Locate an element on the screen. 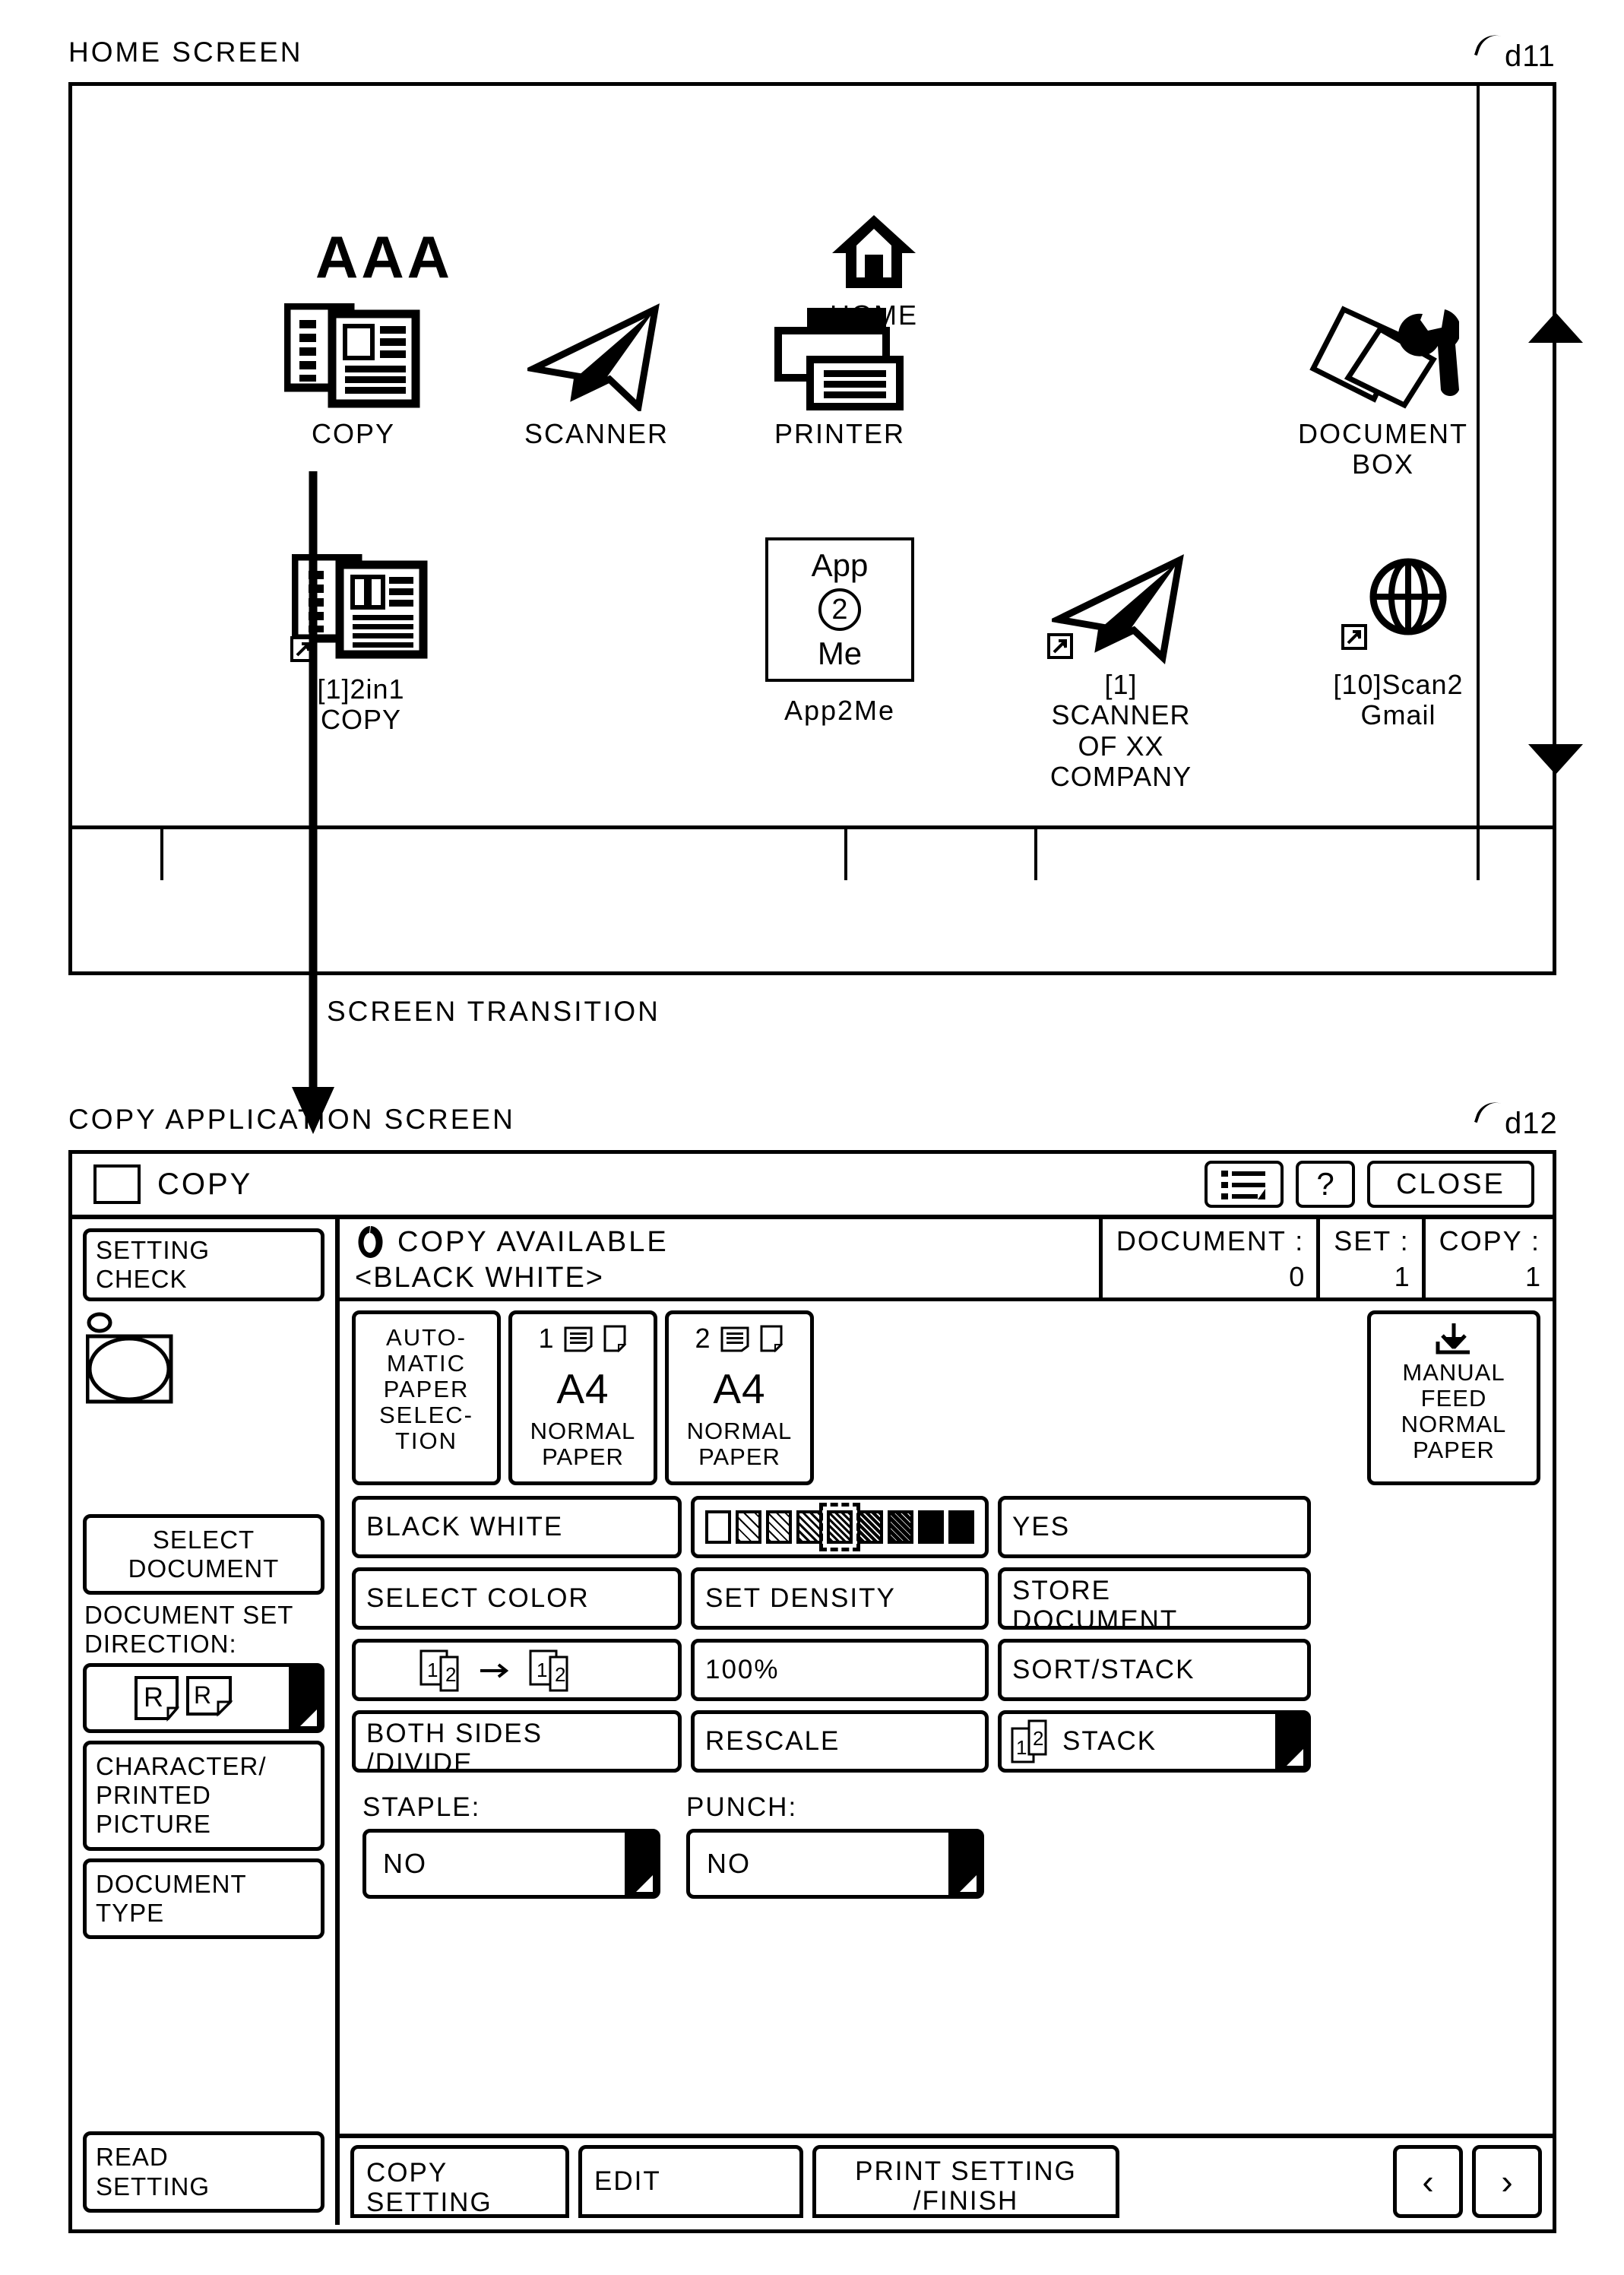 This screenshot has width=1624, height=2275. ref-label-d12: d12 is located at coordinates (1531, 1123).